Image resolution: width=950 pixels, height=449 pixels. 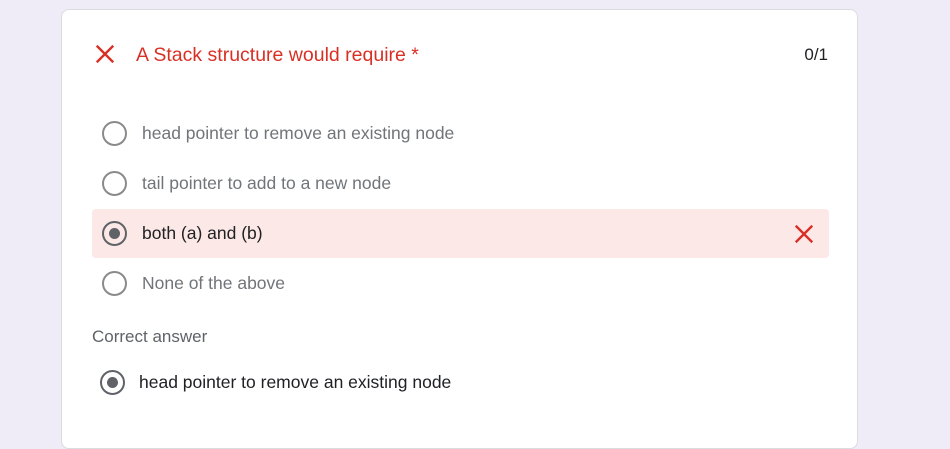 What do you see at coordinates (460, 133) in the screenshot?
I see `option-1: head pointer to remove an existing node` at bounding box center [460, 133].